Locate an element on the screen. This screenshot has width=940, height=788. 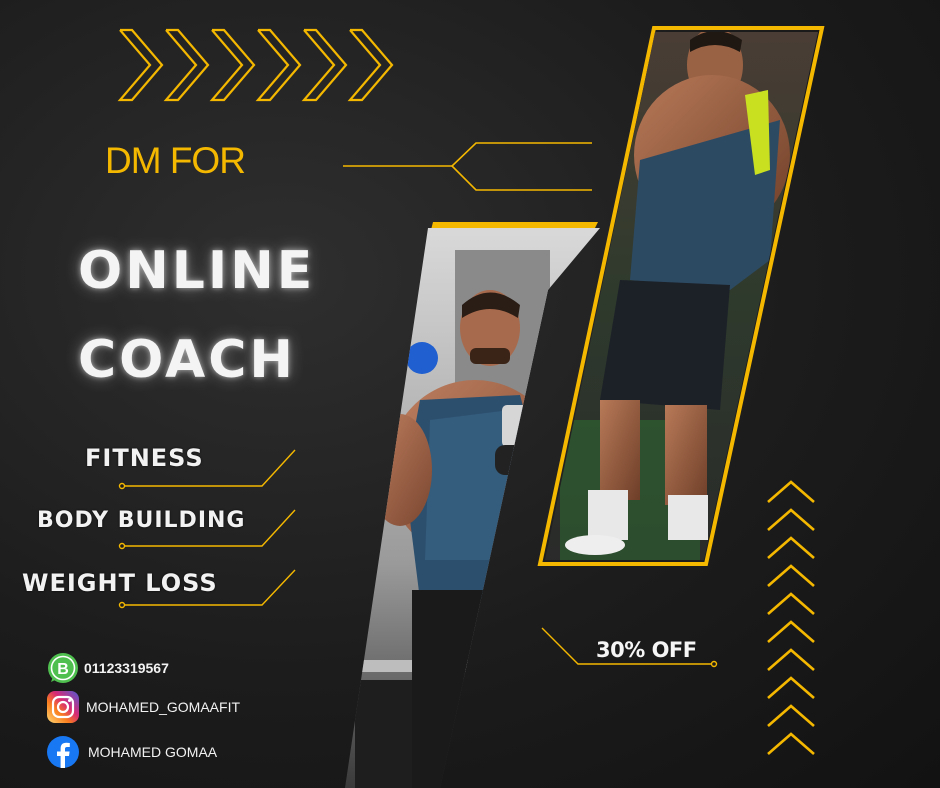
svg-text: B is located at coordinates (63, 669).